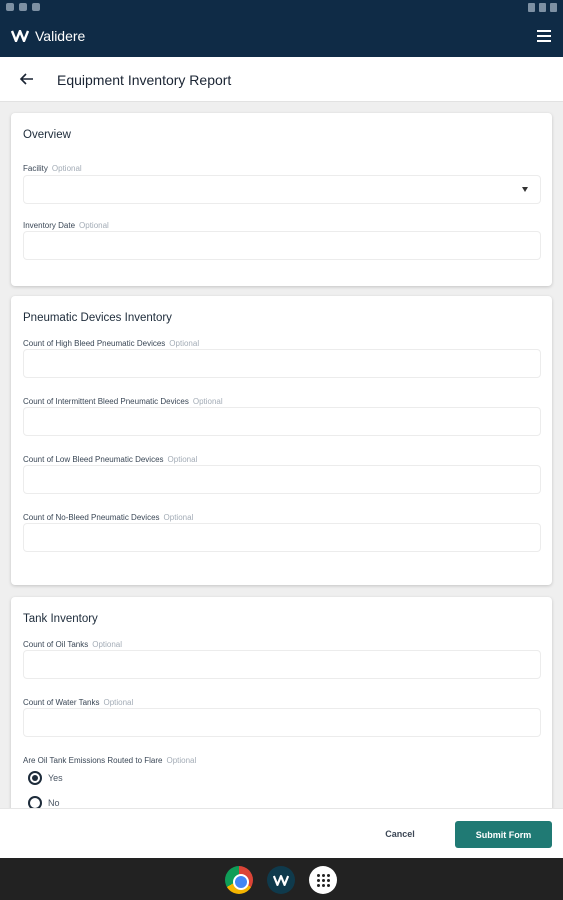  I want to click on section-title: Pneumatic Devices Inventory, so click(97, 318).